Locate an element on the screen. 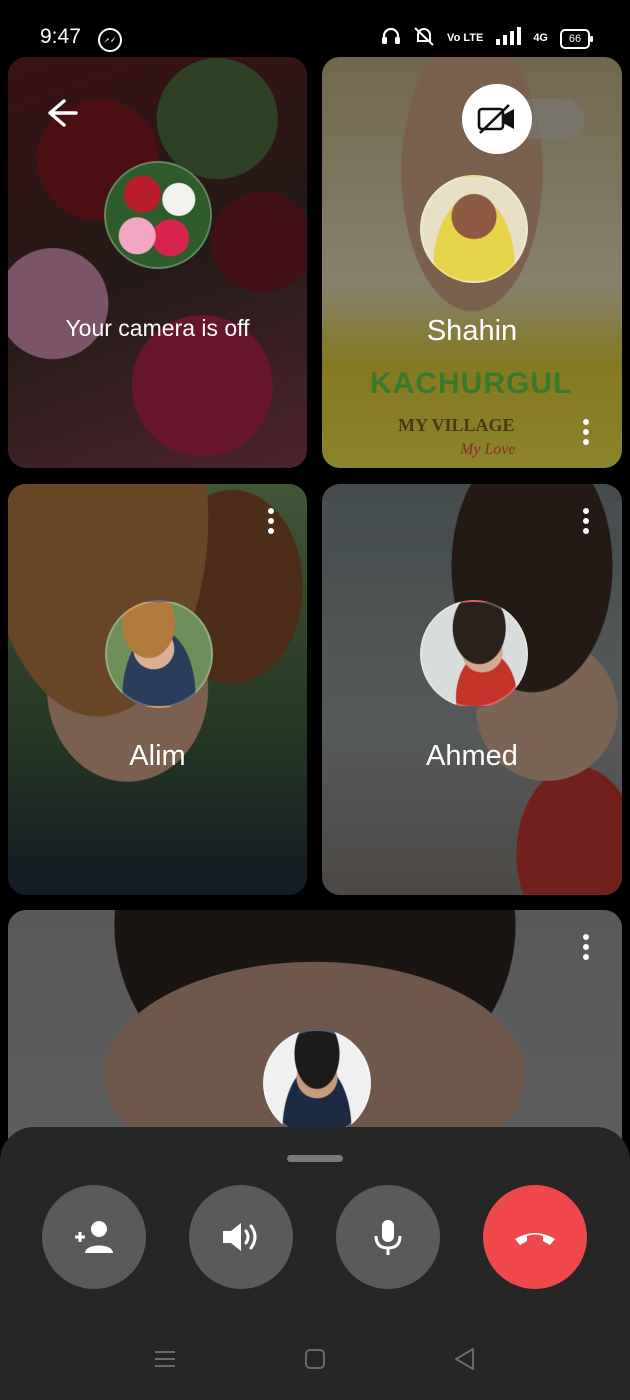  messenger-icon is located at coordinates (110, 40).